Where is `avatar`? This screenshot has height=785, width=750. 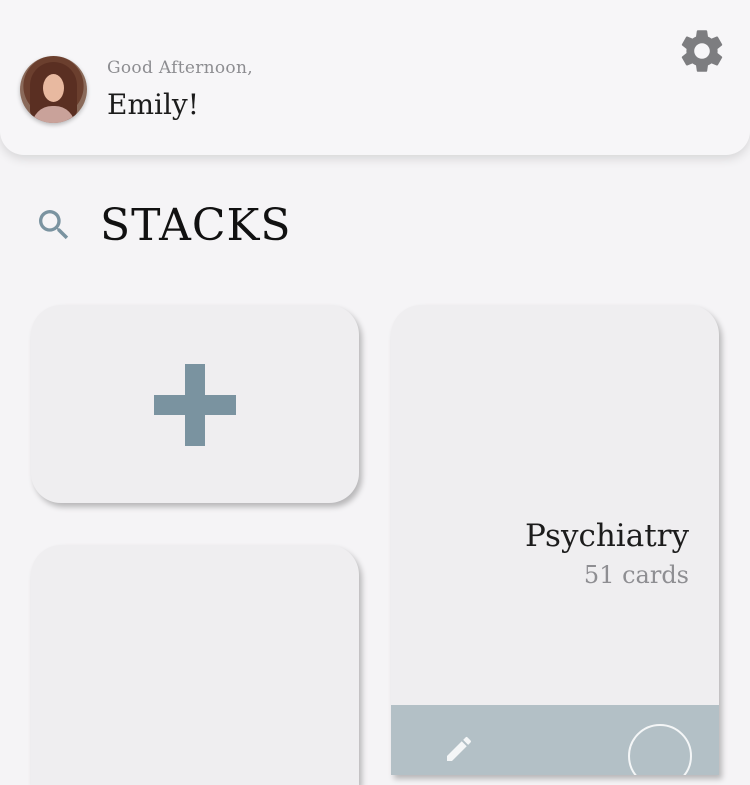
avatar is located at coordinates (53, 89).